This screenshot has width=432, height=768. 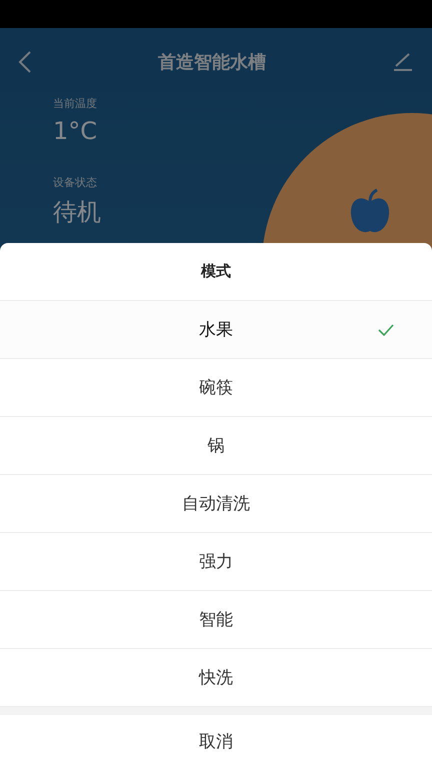 I want to click on page-title: 首造智能水槽, so click(x=212, y=62).